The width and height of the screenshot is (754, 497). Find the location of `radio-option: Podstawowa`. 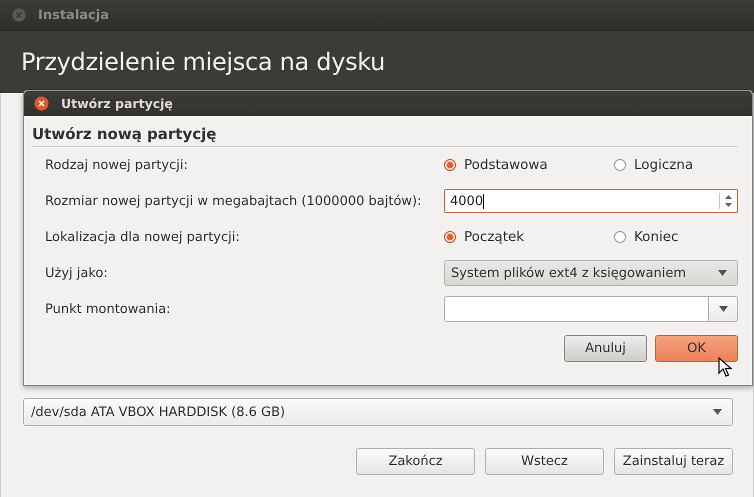

radio-option: Podstawowa is located at coordinates (496, 165).